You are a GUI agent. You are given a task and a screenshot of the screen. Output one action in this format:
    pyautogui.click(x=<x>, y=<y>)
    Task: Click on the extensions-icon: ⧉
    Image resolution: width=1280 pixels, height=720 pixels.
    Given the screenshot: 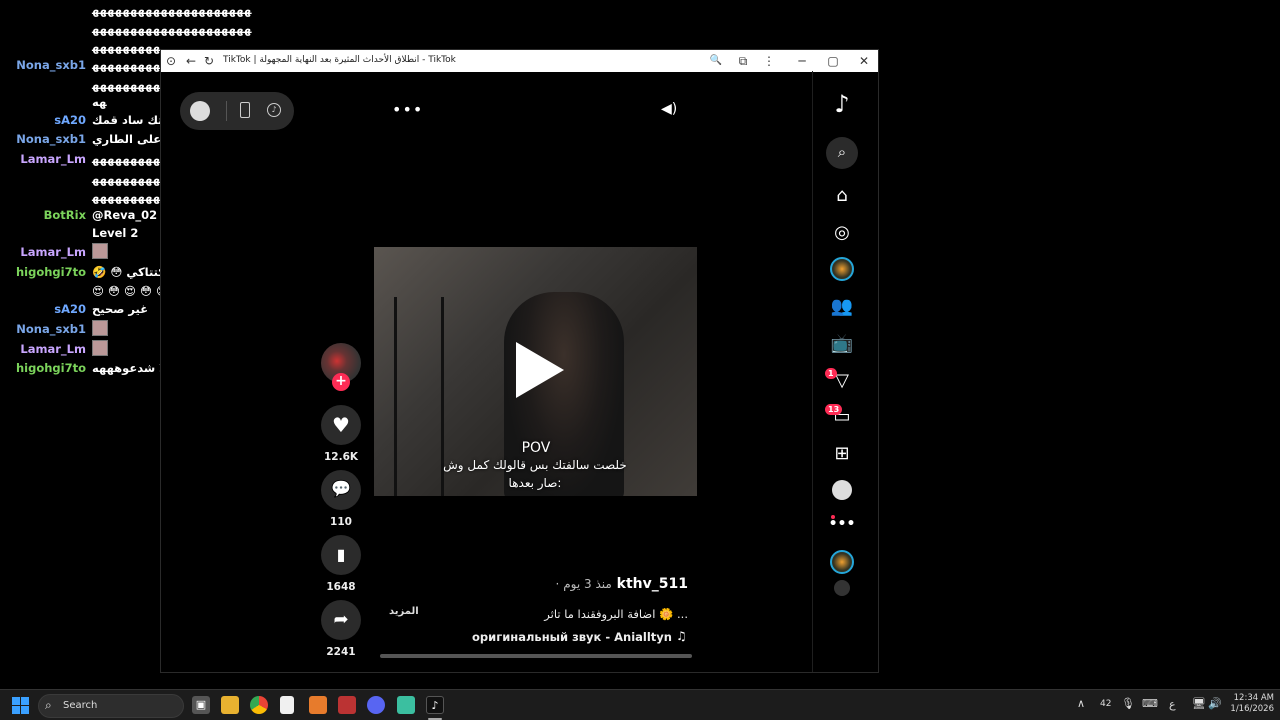 What is the action you would take?
    pyautogui.click(x=743, y=61)
    